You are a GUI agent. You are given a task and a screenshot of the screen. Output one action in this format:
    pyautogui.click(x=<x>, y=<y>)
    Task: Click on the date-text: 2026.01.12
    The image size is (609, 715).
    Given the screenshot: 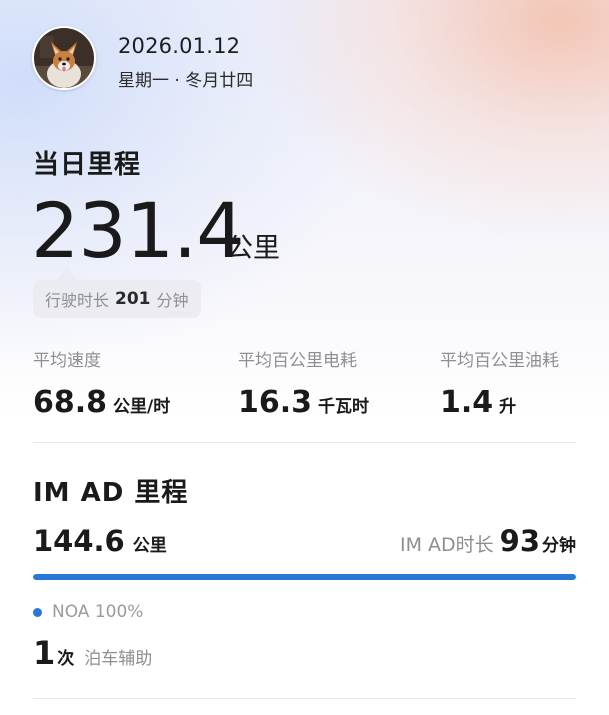 What is the action you would take?
    pyautogui.click(x=179, y=46)
    